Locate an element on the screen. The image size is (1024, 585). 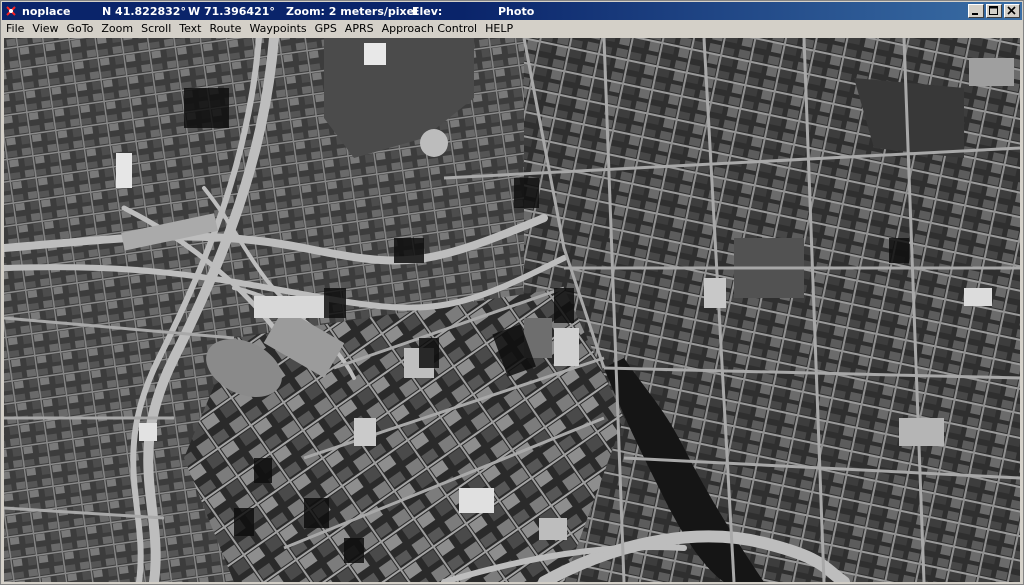
close-button is located at coordinates (1012, 11).